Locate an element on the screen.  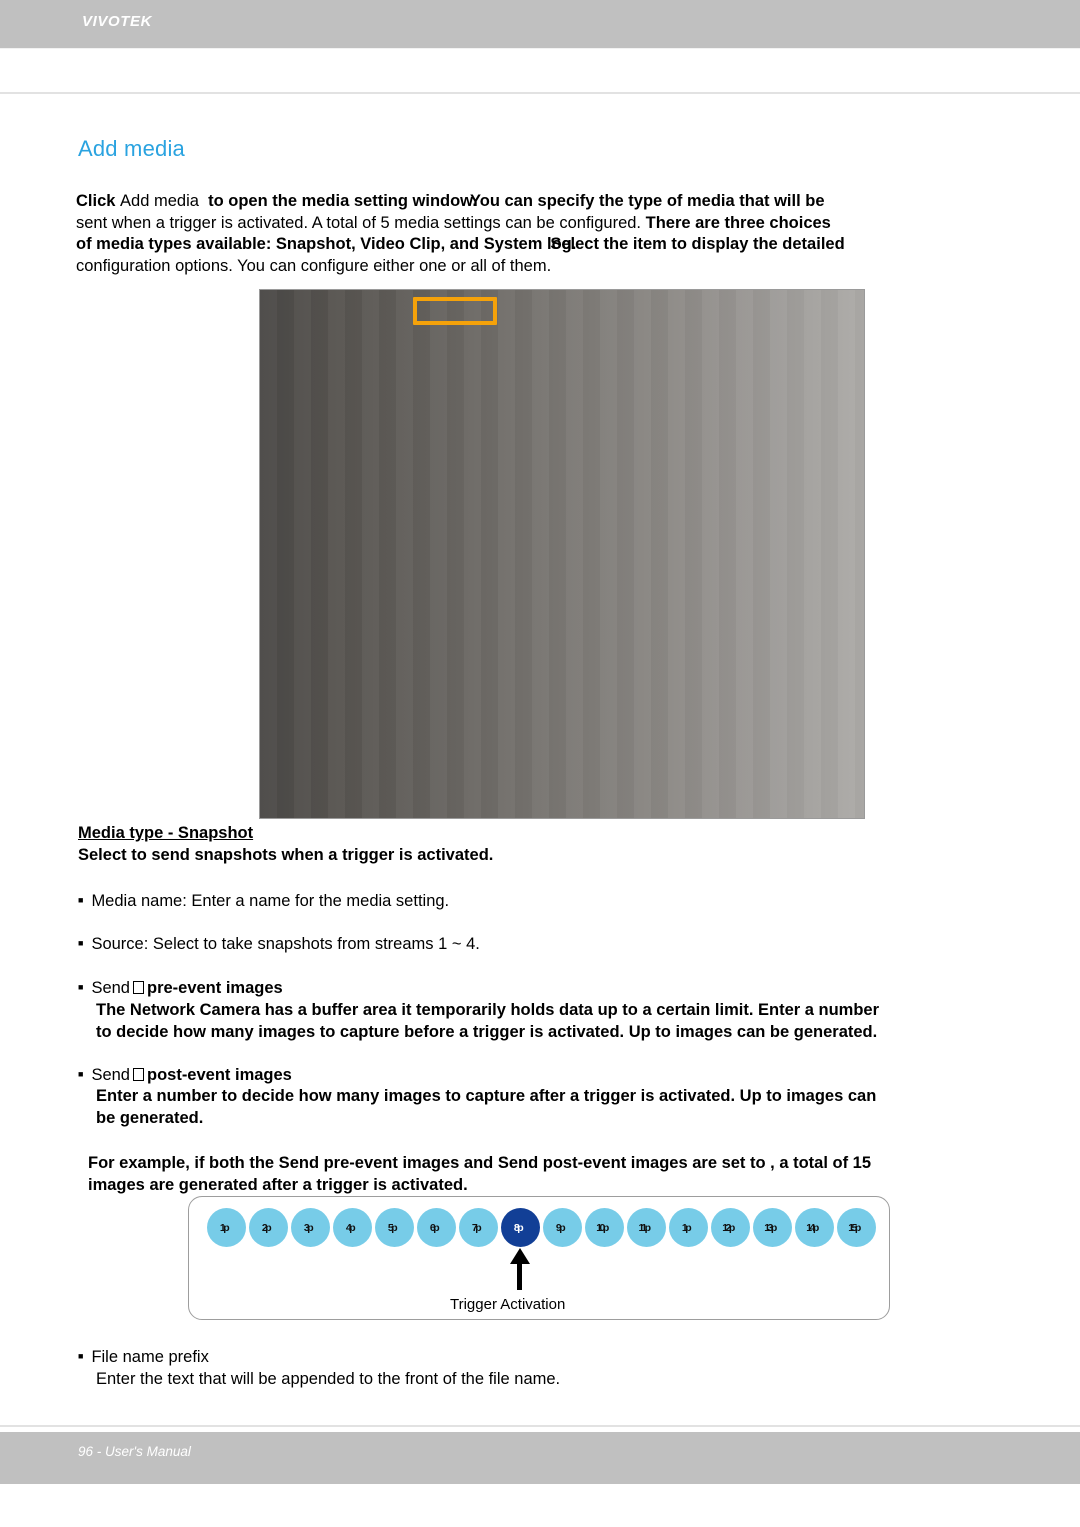
page-header is located at coordinates (540, 24).